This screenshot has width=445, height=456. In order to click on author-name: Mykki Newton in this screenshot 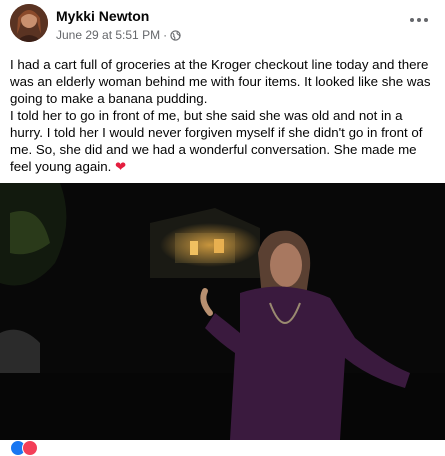, I will do `click(102, 16)`.